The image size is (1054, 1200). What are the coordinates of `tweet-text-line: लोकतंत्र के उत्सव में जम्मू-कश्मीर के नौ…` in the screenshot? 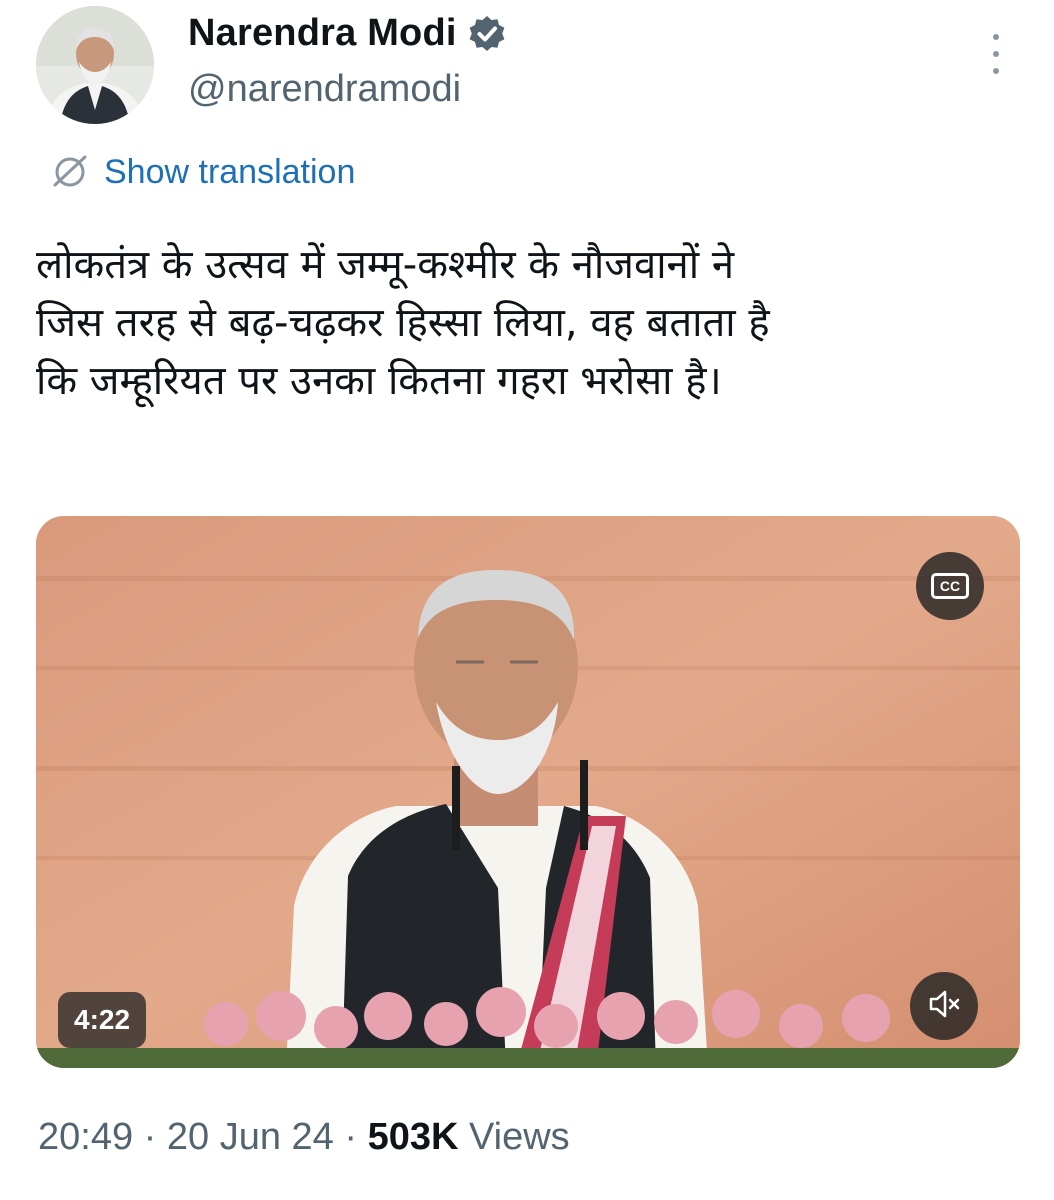 It's located at (385, 265).